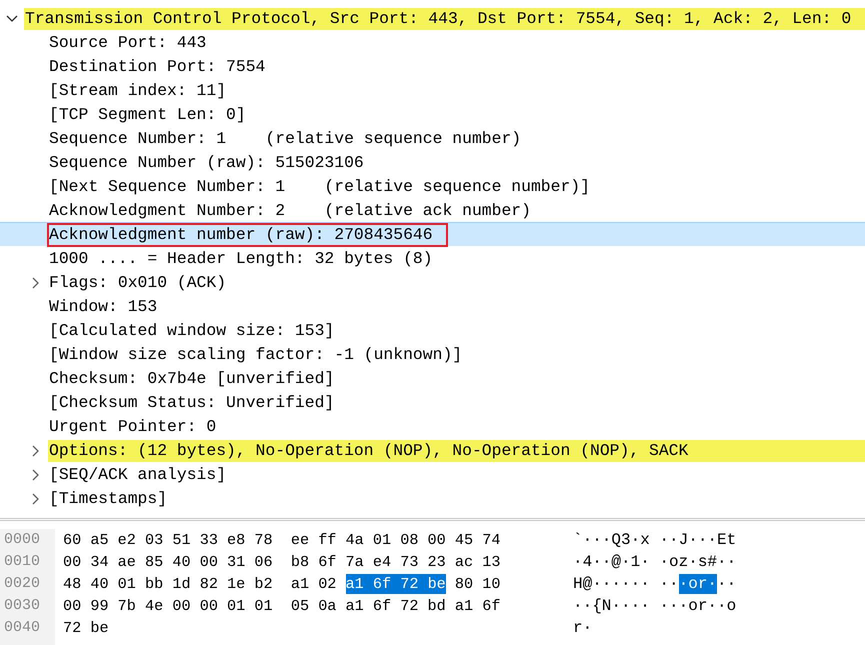 The width and height of the screenshot is (865, 645). What do you see at coordinates (582, 628) in the screenshot?
I see `ascii-text: r·` at bounding box center [582, 628].